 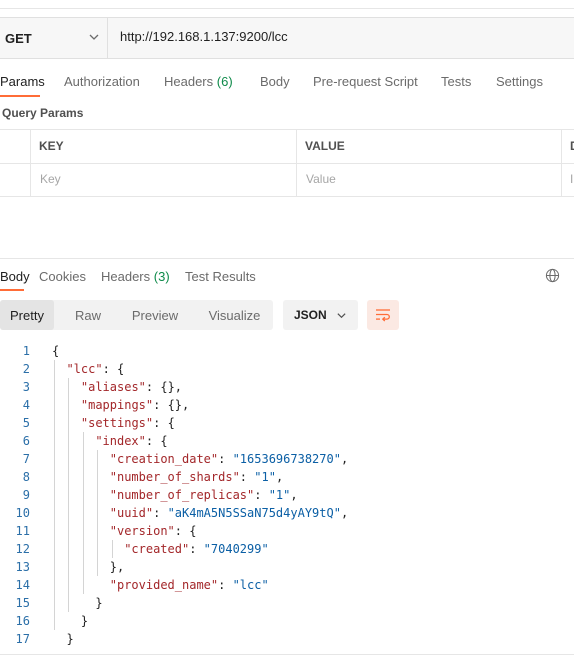 What do you see at coordinates (234, 315) in the screenshot?
I see `visualize-button: Visualize` at bounding box center [234, 315].